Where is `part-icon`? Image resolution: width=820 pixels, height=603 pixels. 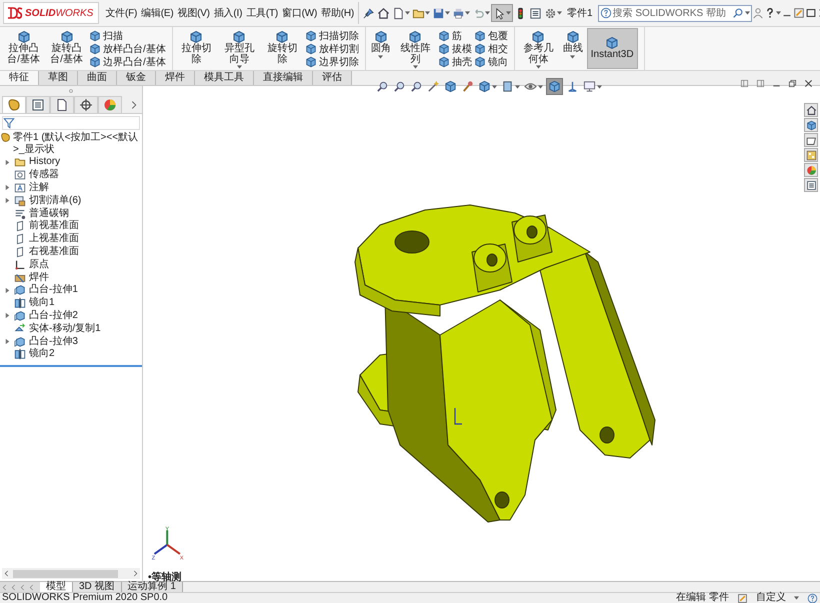
part-icon is located at coordinates (5, 137).